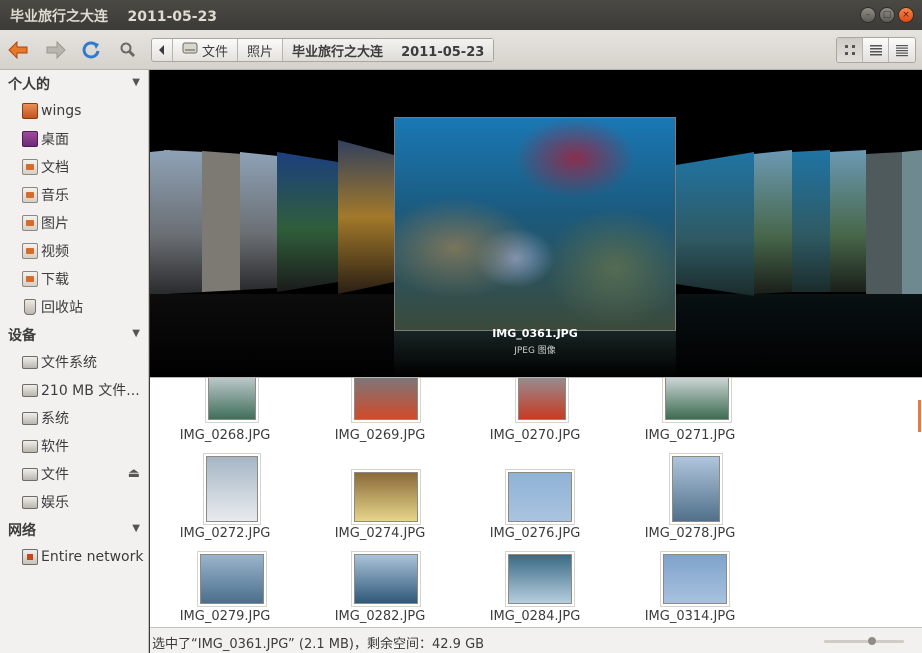 This screenshot has height=653, width=922. What do you see at coordinates (380, 435) in the screenshot?
I see `file-name-label: IMG_0269.JPG` at bounding box center [380, 435].